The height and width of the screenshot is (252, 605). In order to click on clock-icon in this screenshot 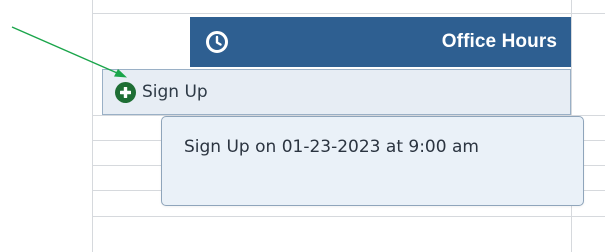, I will do `click(217, 42)`.